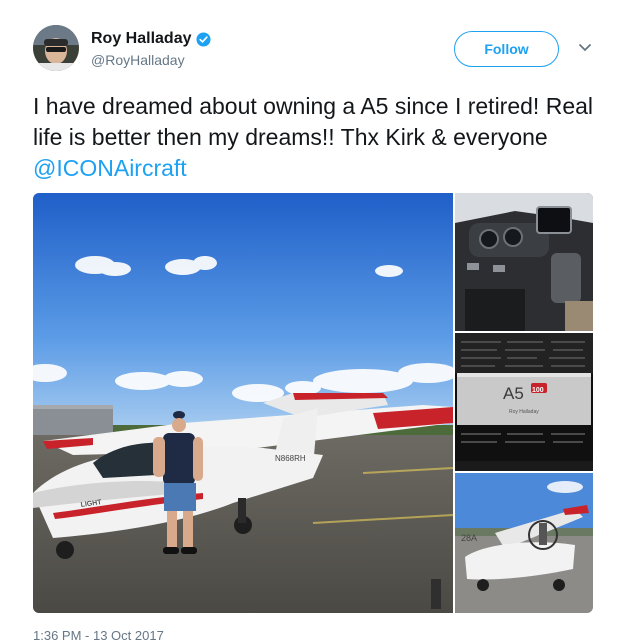 This screenshot has height=644, width=624. What do you see at coordinates (204, 39) in the screenshot?
I see `verified-badge-icon` at bounding box center [204, 39].